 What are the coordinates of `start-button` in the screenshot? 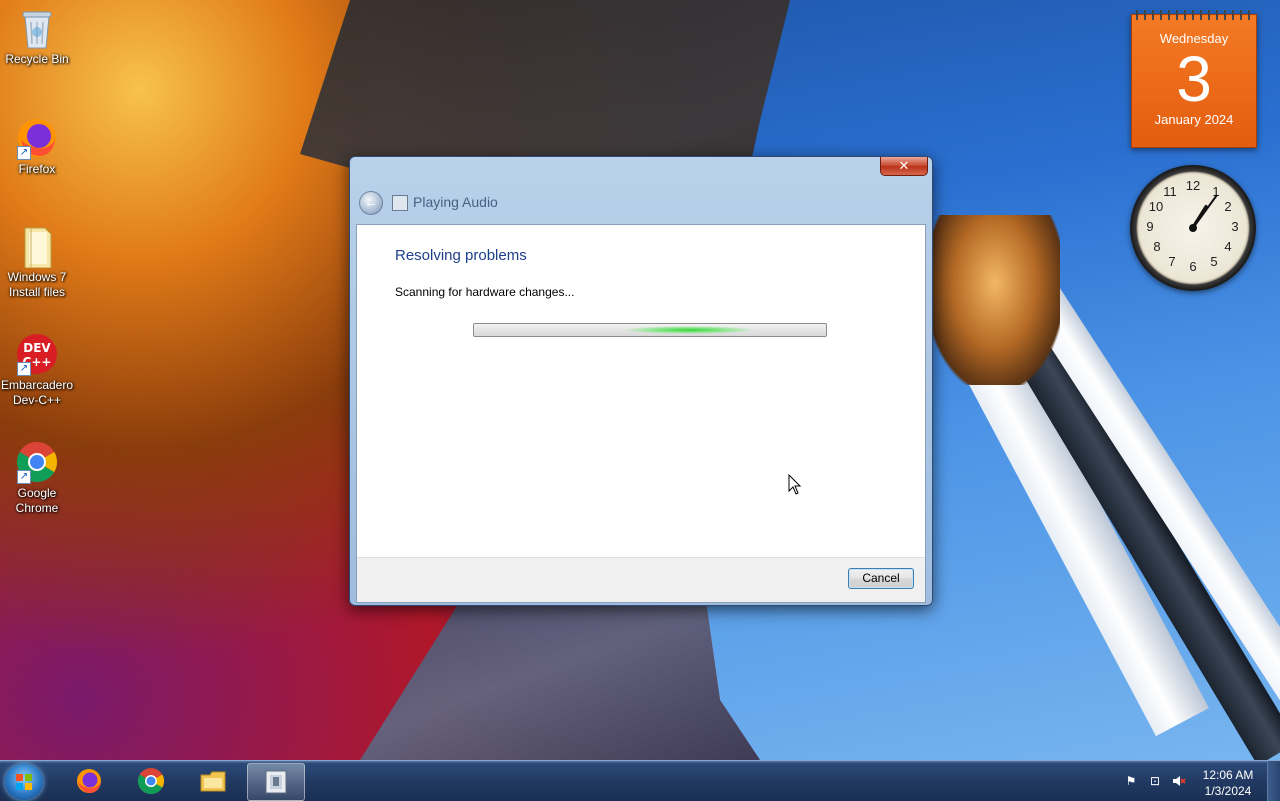 It's located at (24, 782).